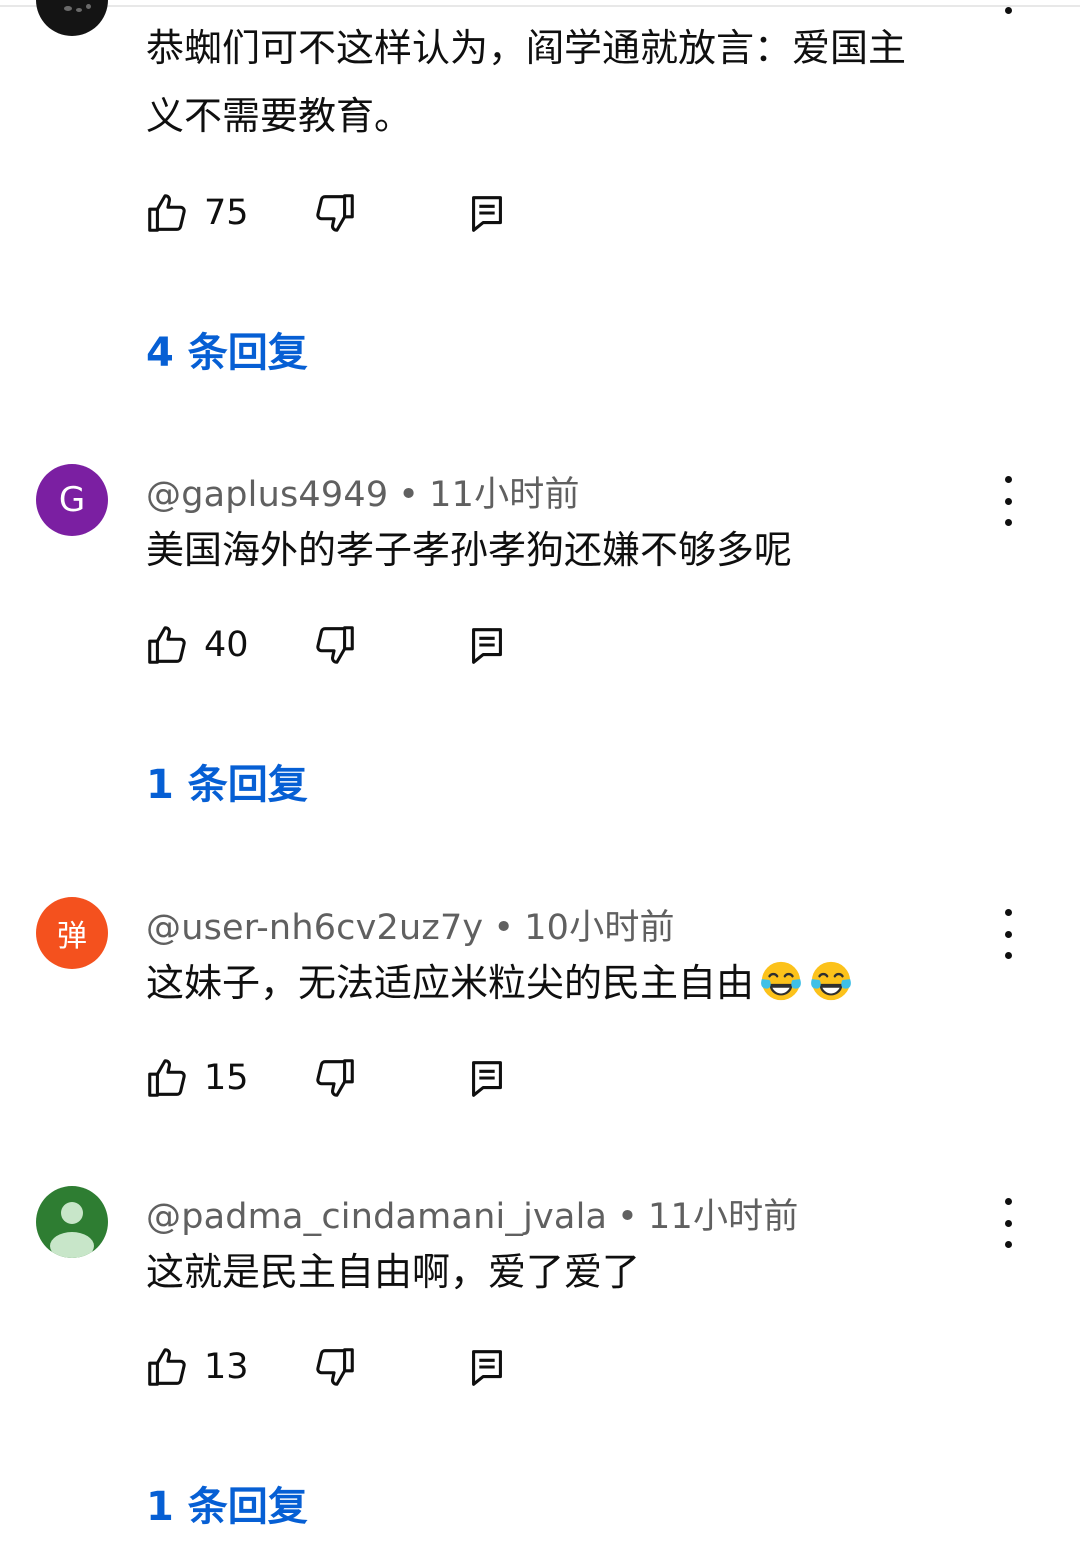 The height and width of the screenshot is (1560, 1080). Describe the element at coordinates (393, 1272) in the screenshot. I see `comment-text: 这就是民主自由啊，爱了爱了` at that location.